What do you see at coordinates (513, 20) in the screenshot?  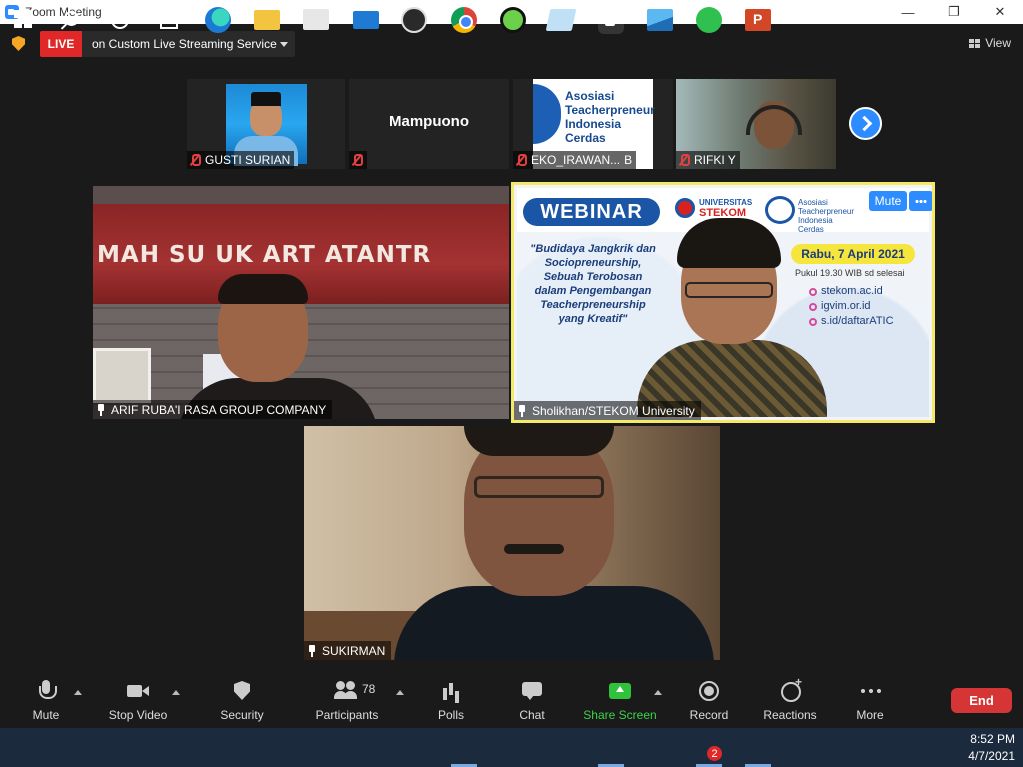 I see `inkscape-icon` at bounding box center [513, 20].